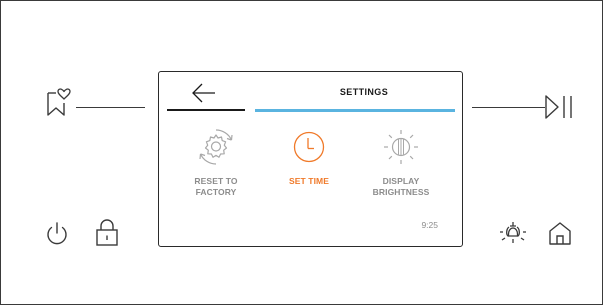 Image resolution: width=603 pixels, height=305 pixels. Describe the element at coordinates (401, 186) in the screenshot. I see `display-brightness-label: DISPLAY BRIGHTNESS` at that location.